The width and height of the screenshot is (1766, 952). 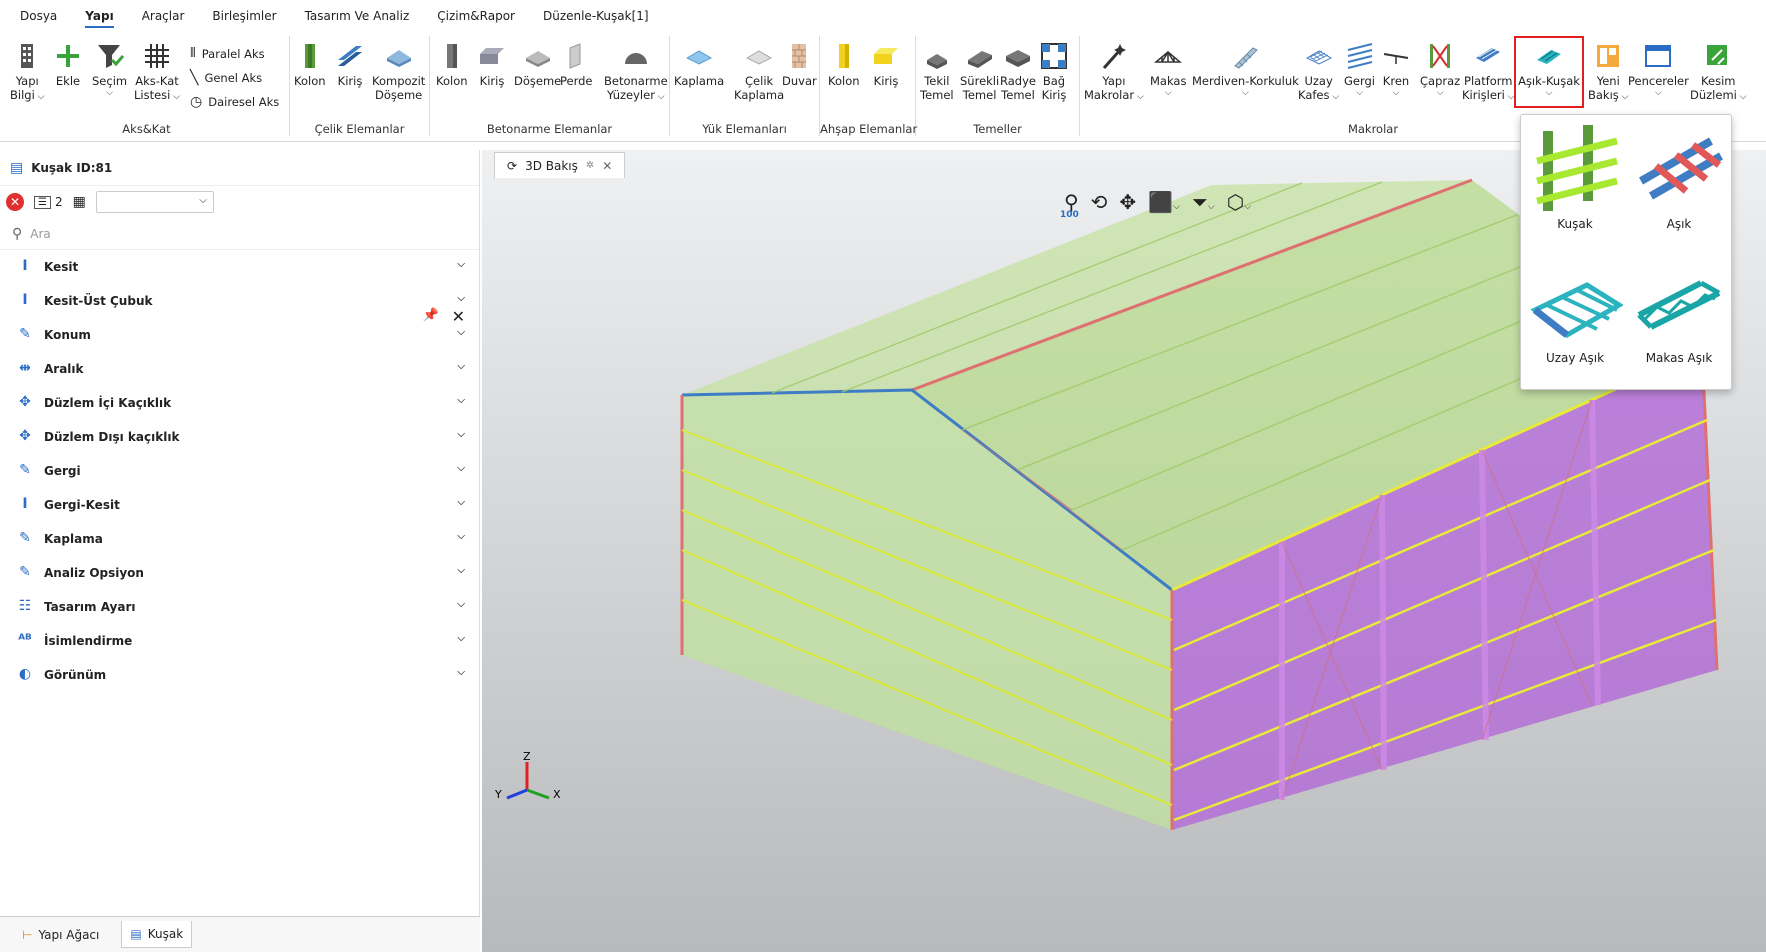 I want to click on doseme-button: Döşeme, so click(x=537, y=65).